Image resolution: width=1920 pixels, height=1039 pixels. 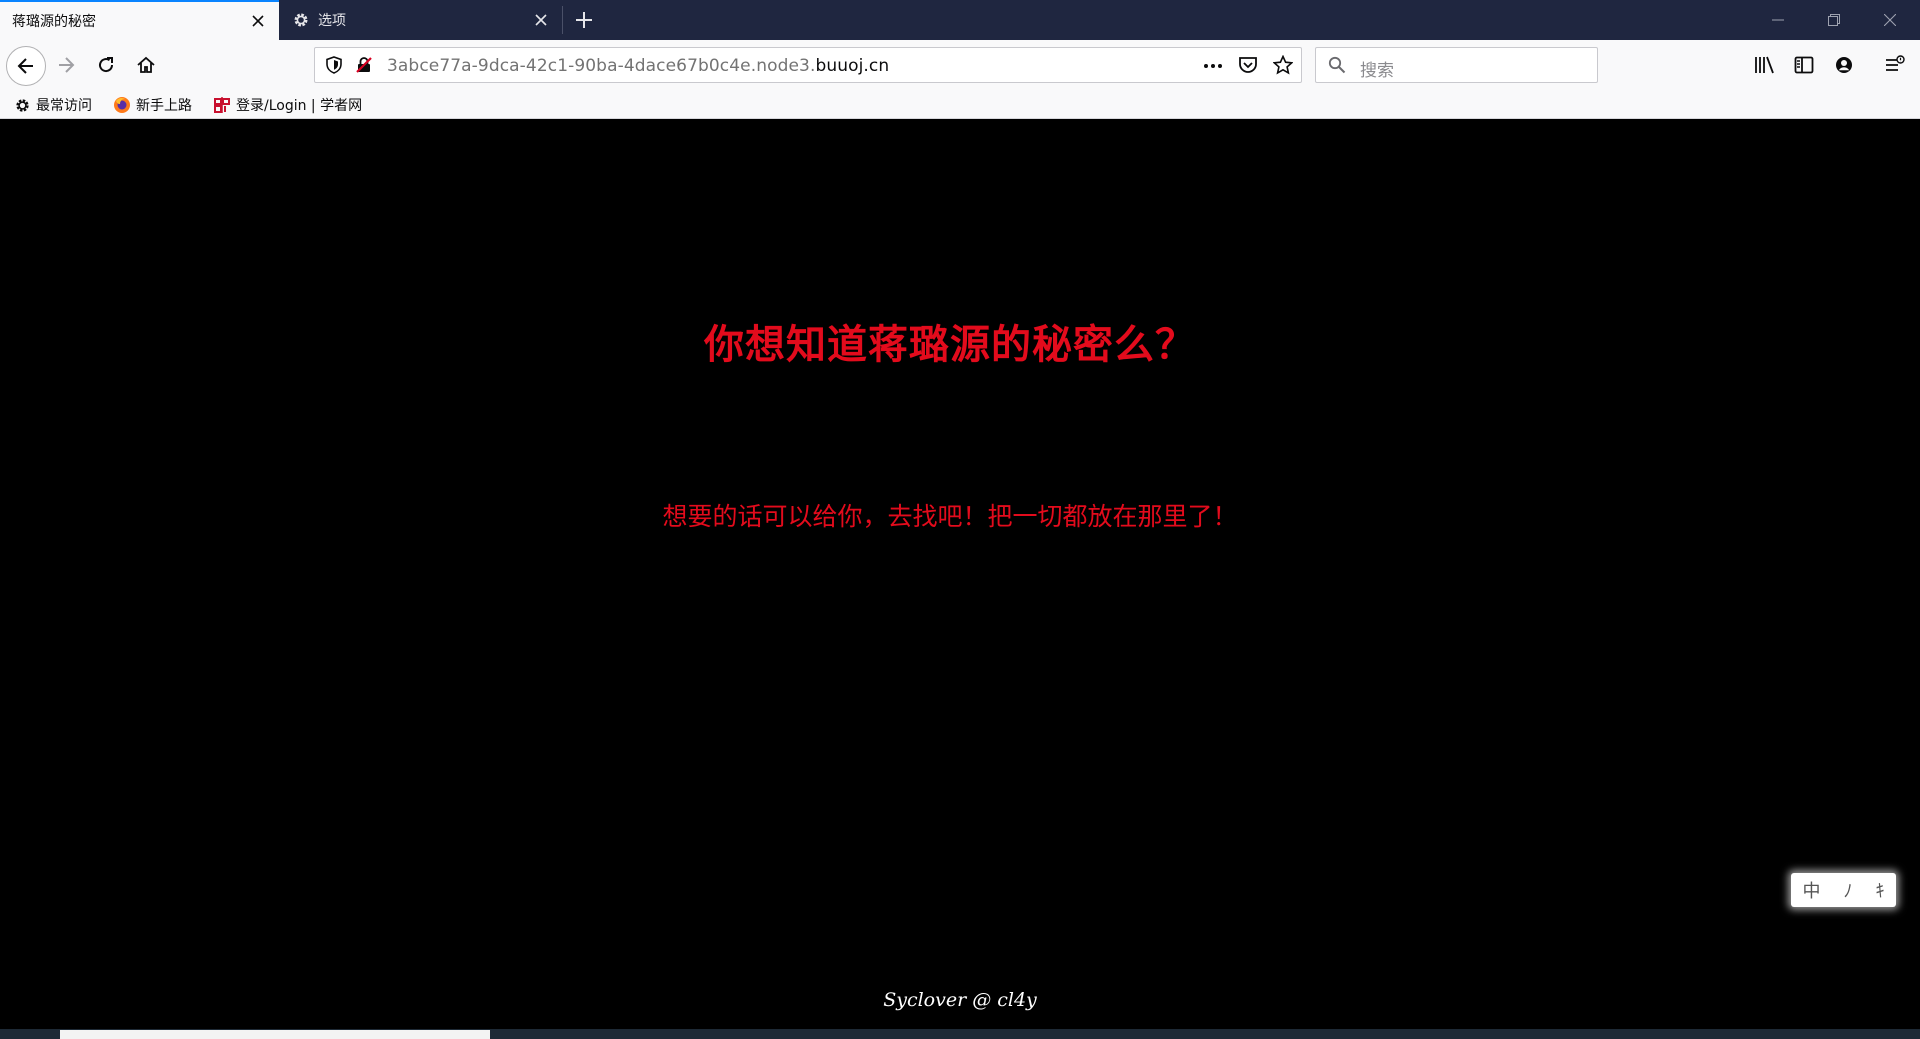 I want to click on search-icon, so click(x=1337, y=67).